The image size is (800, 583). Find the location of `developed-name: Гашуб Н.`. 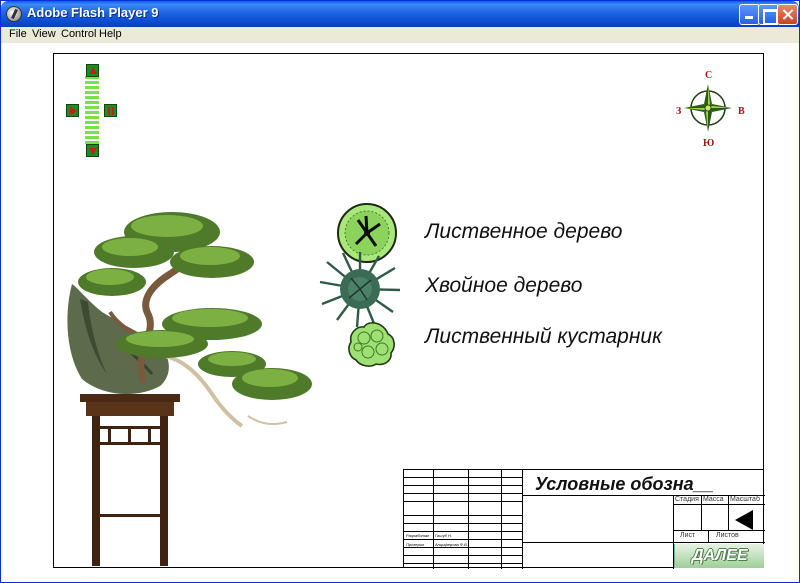

developed-name: Гашуб Н. is located at coordinates (444, 535).